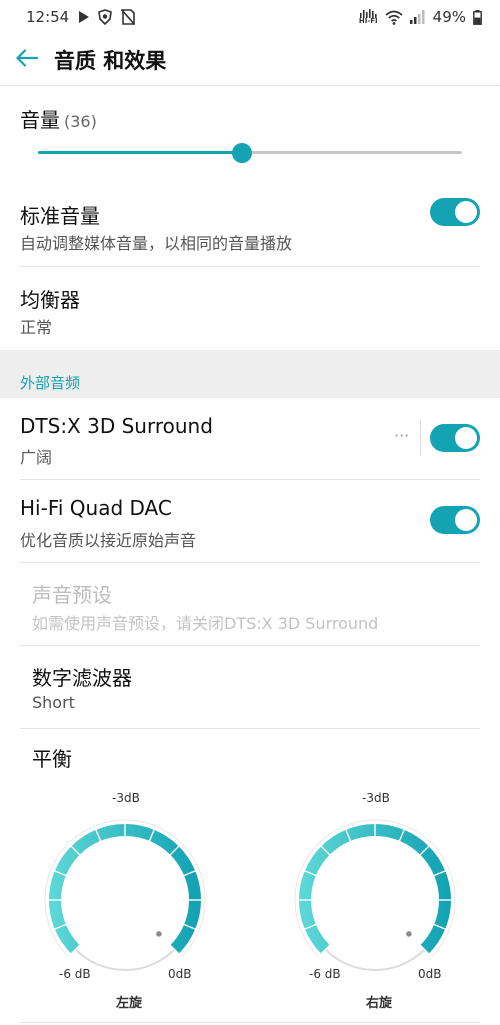 This screenshot has width=500, height=1025. I want to click on hifi-label: HI-FI, so click(368, 21).